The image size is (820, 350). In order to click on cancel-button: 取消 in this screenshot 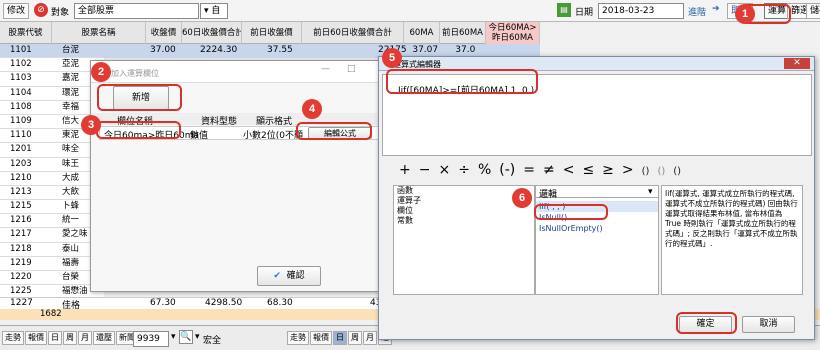, I will do `click(768, 324)`.